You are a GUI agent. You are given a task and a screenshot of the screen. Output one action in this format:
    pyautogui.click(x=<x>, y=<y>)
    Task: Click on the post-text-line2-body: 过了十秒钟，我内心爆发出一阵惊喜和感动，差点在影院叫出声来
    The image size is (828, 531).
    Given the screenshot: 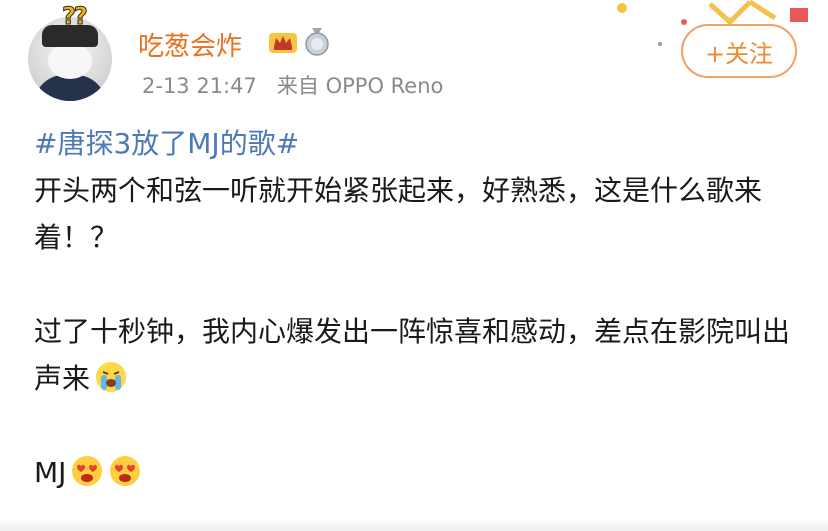 What is the action you would take?
    pyautogui.click(x=412, y=355)
    